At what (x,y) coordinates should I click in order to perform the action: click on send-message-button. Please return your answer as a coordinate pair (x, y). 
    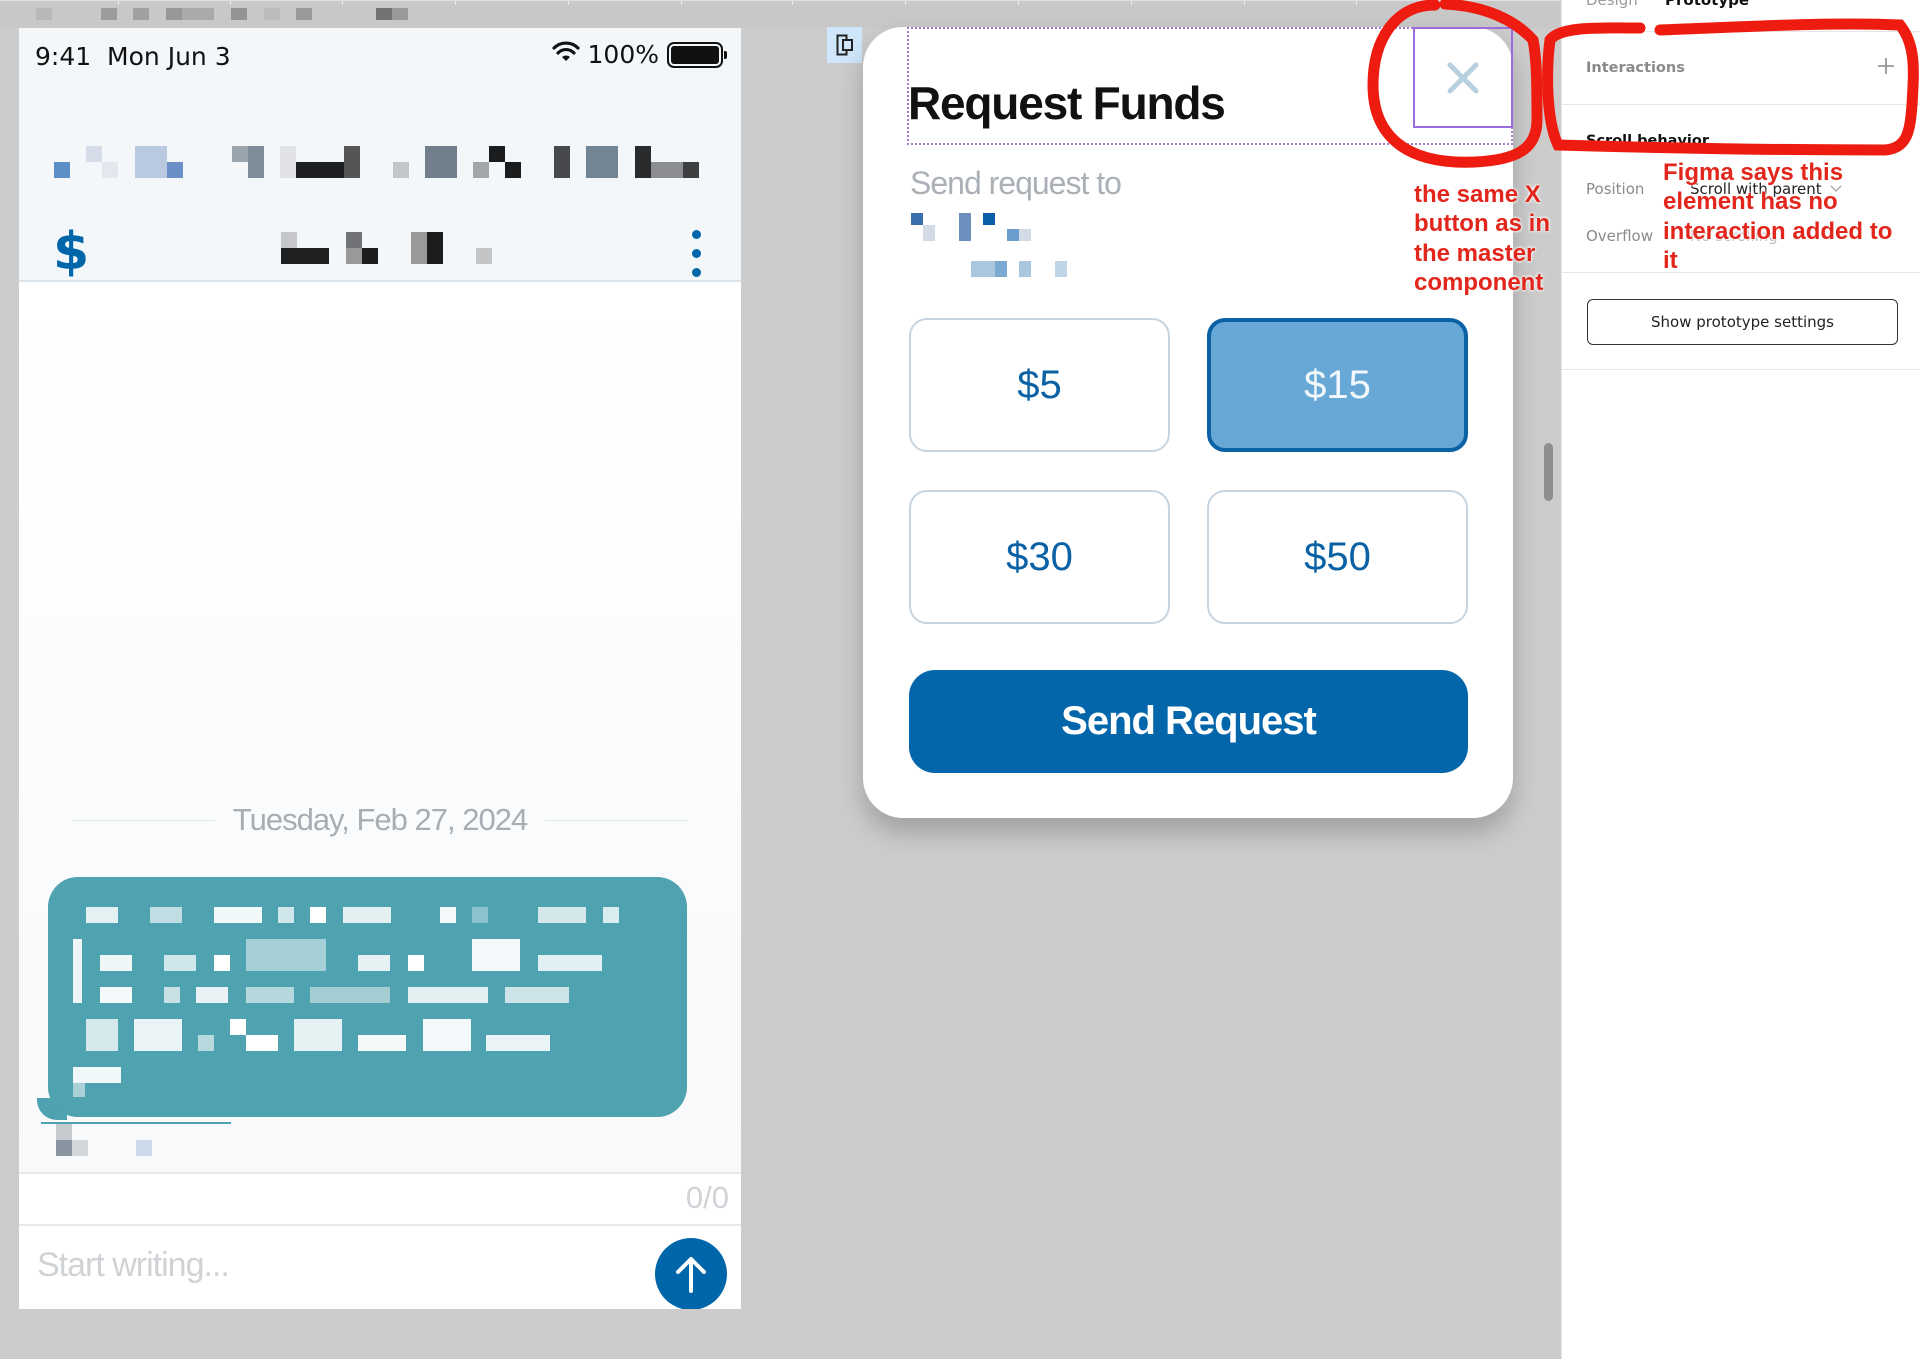
    Looking at the image, I should click on (691, 1273).